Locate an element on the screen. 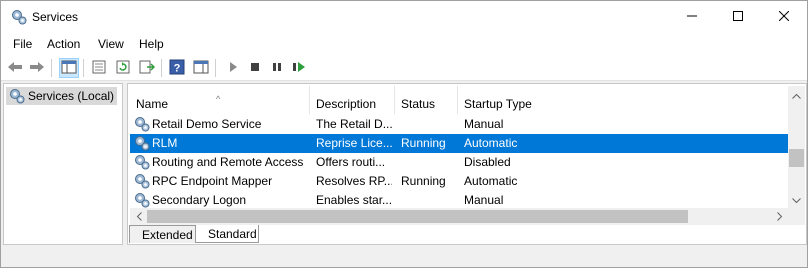 The width and height of the screenshot is (808, 268). restart-icon is located at coordinates (299, 68).